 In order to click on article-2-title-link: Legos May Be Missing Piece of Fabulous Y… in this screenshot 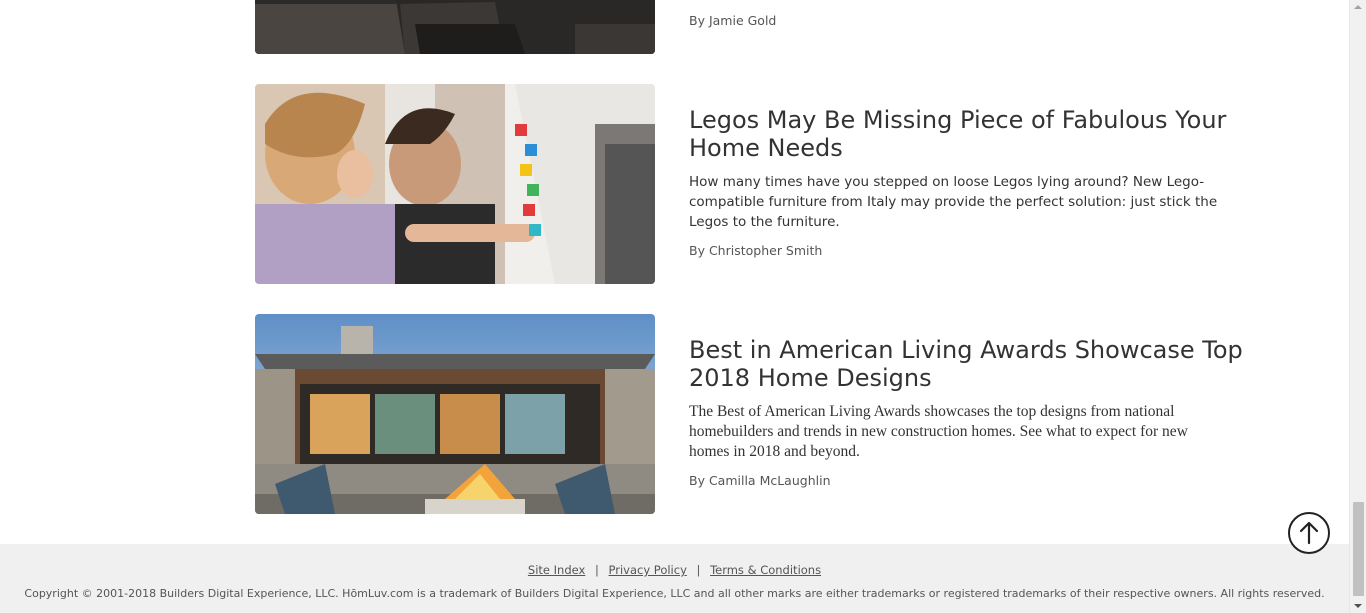, I will do `click(957, 134)`.